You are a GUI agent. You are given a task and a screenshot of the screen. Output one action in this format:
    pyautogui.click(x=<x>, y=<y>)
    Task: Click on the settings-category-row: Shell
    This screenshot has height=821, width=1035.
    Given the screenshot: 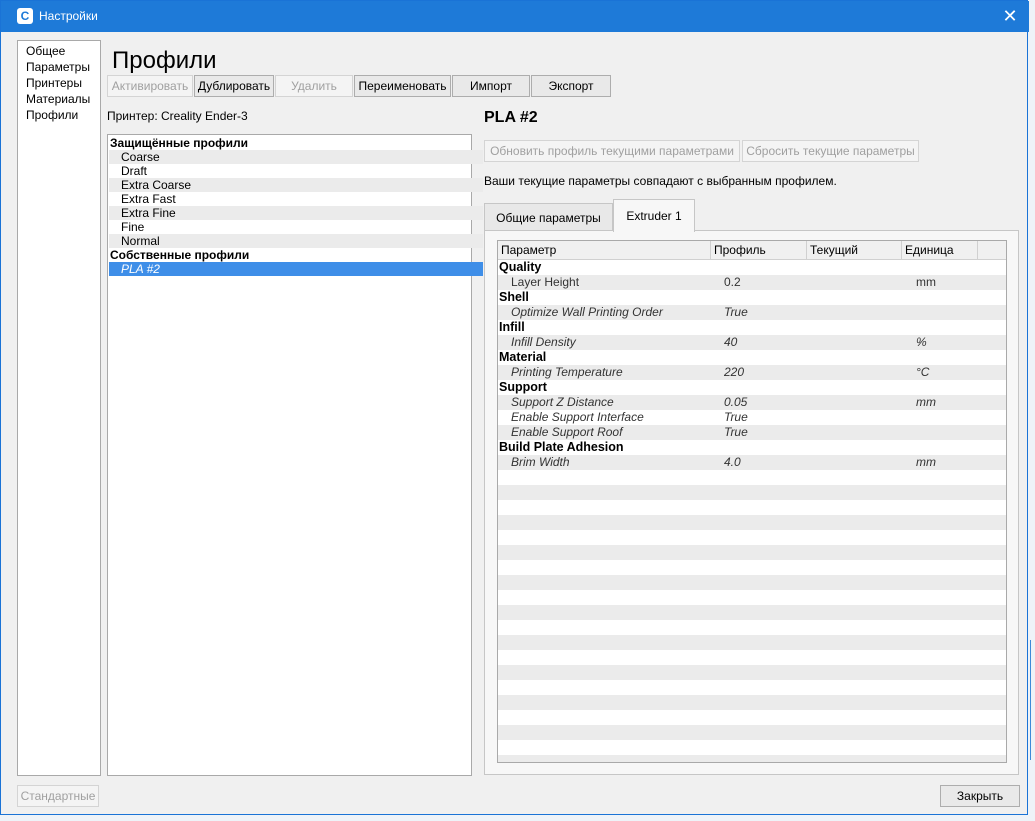 What is the action you would take?
    pyautogui.click(x=752, y=297)
    